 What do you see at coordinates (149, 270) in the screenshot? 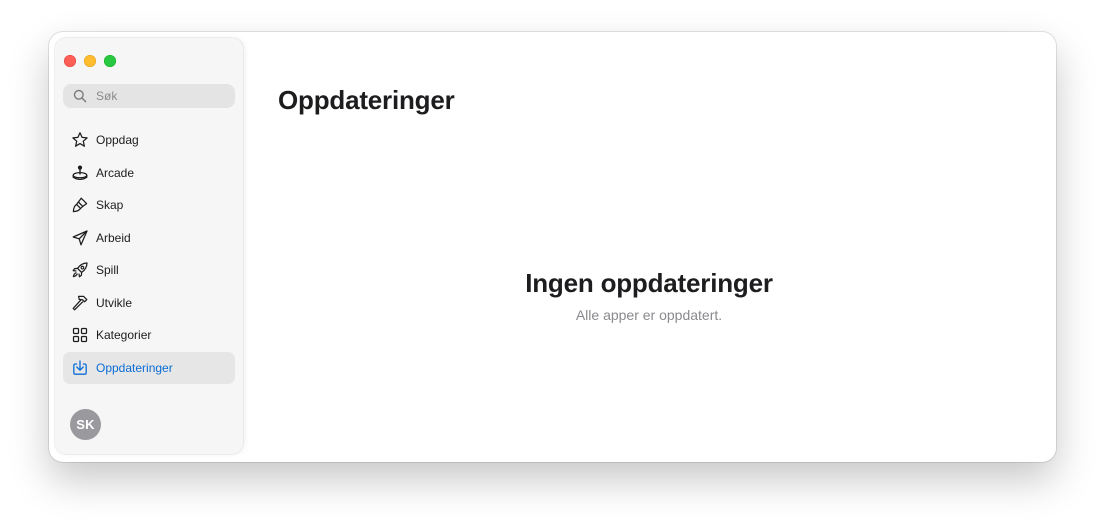
I see `sidebar-item-spill: Spill` at bounding box center [149, 270].